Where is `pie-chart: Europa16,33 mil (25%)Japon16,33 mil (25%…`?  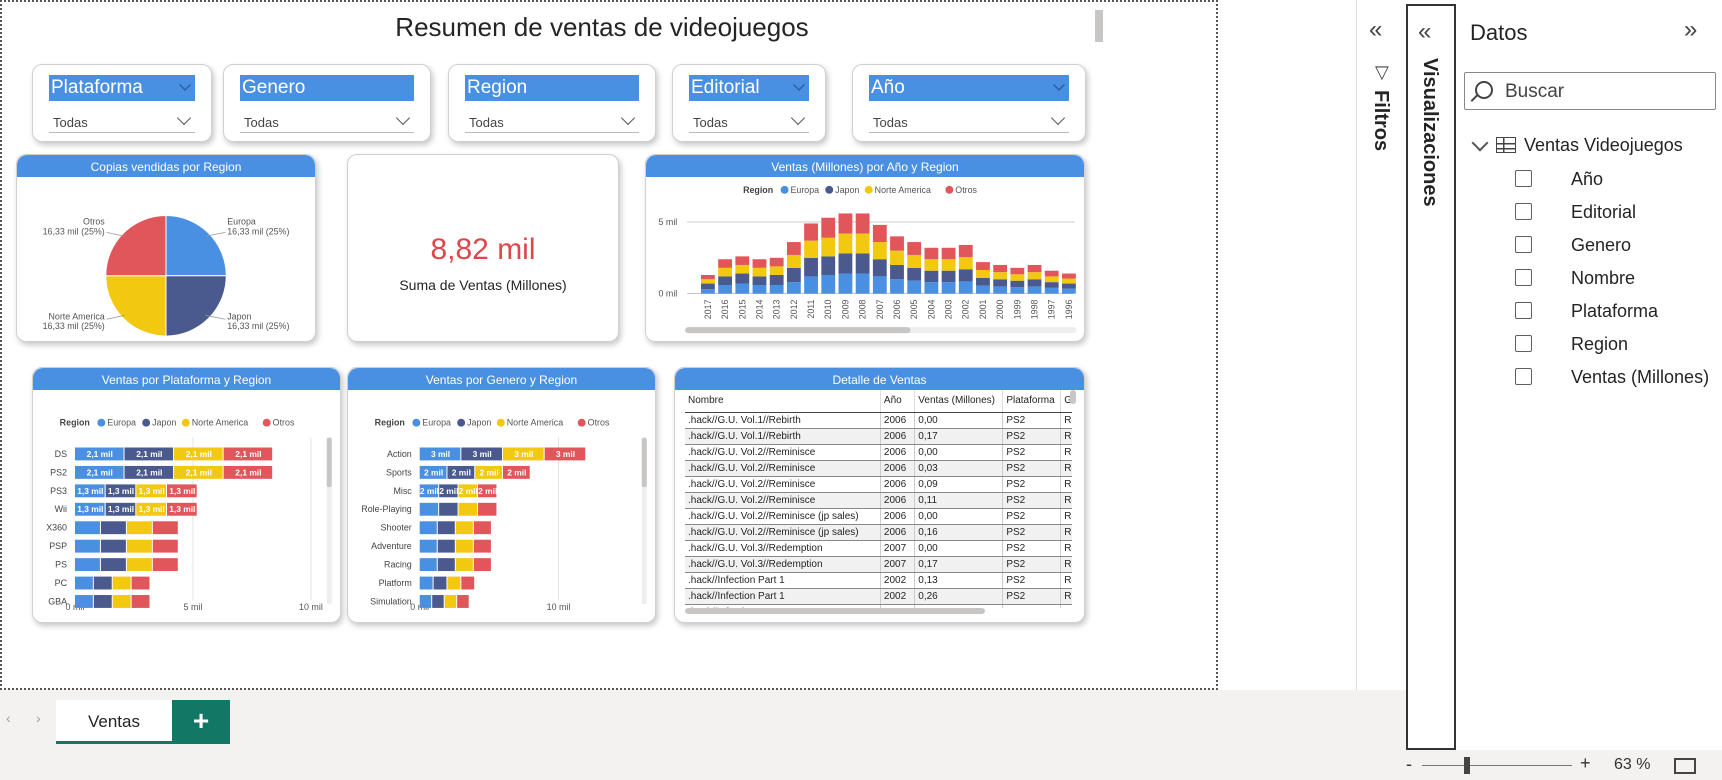 pie-chart: Europa16,33 mil (25%)Japon16,33 mil (25%… is located at coordinates (166, 259).